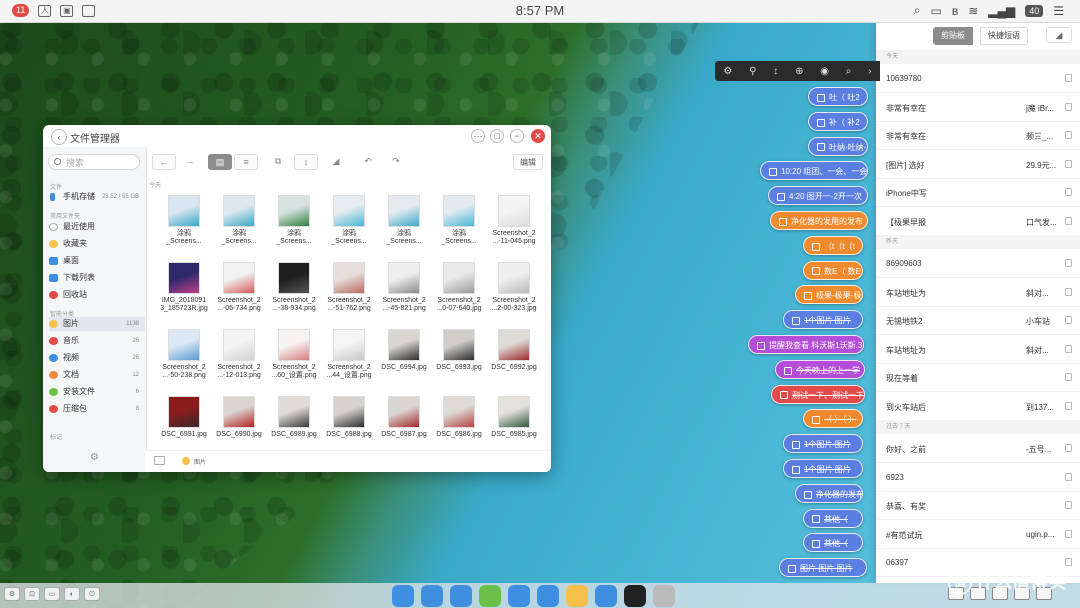 The image size is (1080, 608). I want to click on file-item: DSC_6988.jpg, so click(349, 419).